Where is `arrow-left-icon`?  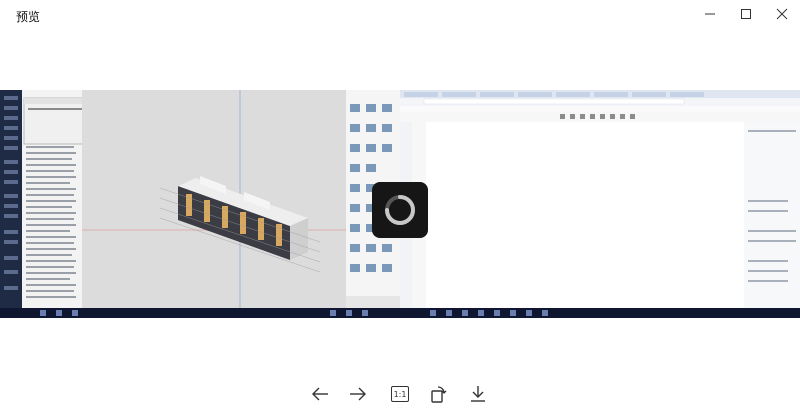
arrow-left-icon is located at coordinates (320, 394).